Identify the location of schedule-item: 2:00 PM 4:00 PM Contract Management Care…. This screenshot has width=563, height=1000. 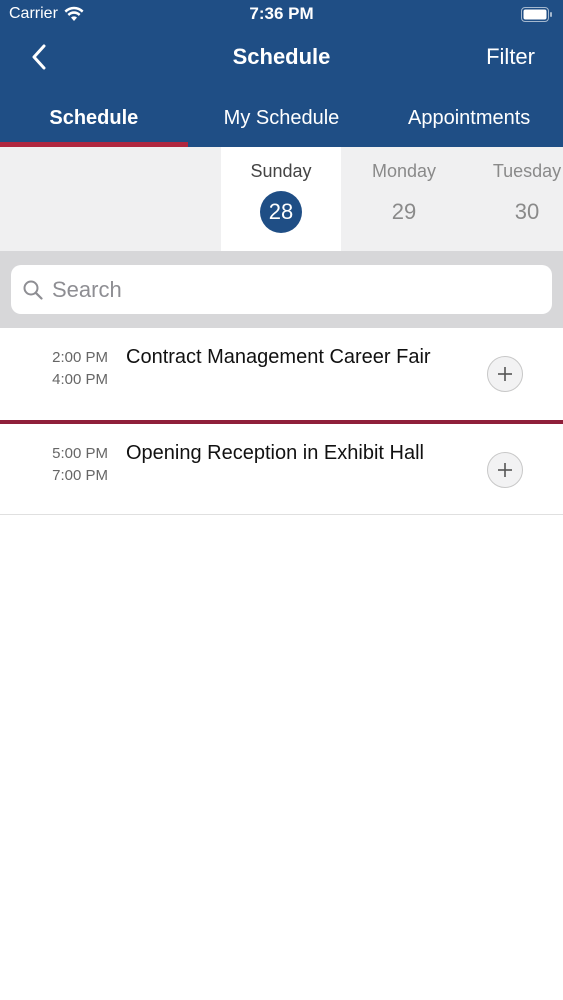
(281, 376).